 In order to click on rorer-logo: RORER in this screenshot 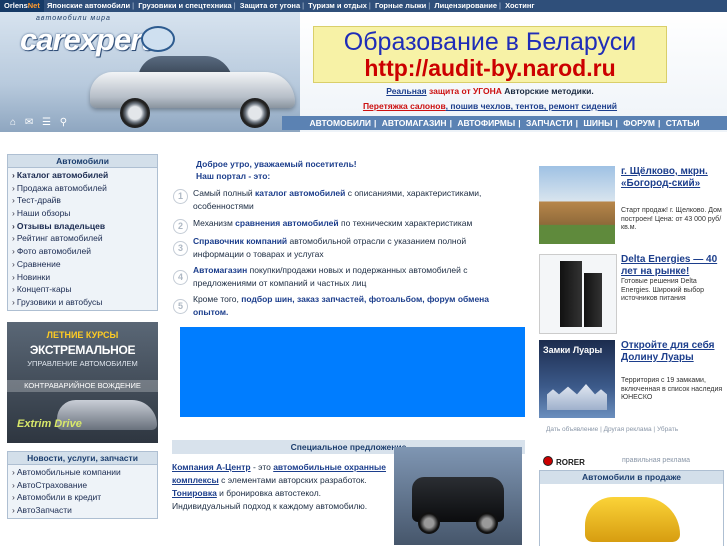, I will do `click(564, 461)`.